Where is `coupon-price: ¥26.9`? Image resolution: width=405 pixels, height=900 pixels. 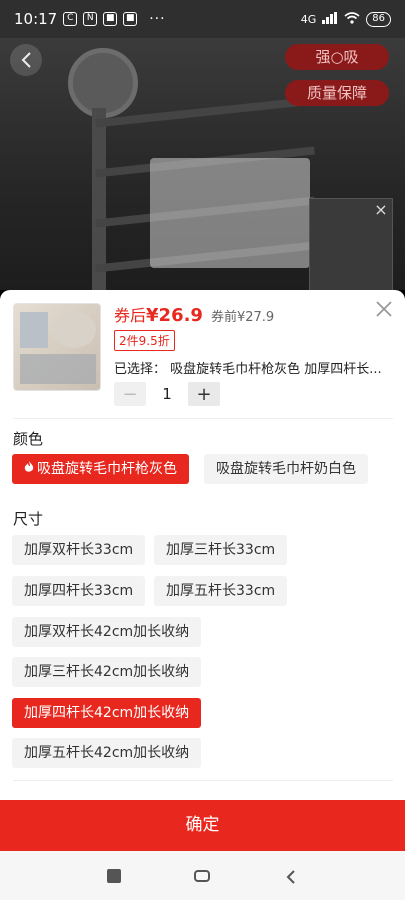 coupon-price: ¥26.9 is located at coordinates (174, 315).